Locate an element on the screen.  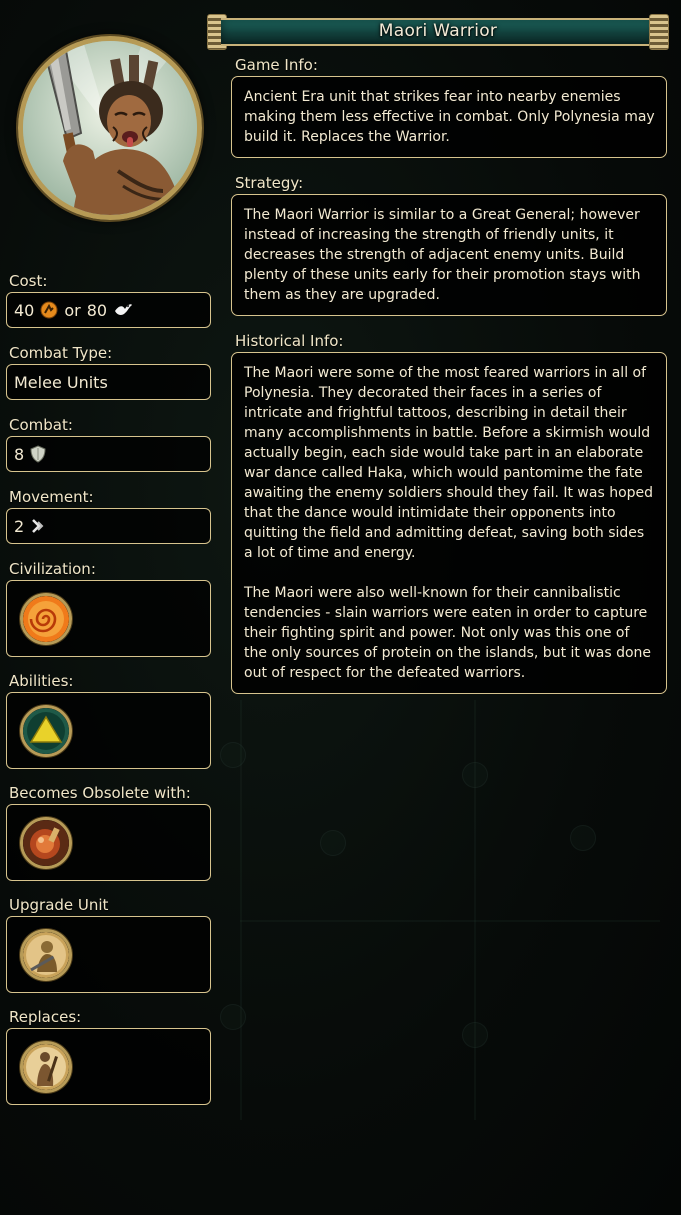
combat-type-box: Melee Units is located at coordinates (108, 382).